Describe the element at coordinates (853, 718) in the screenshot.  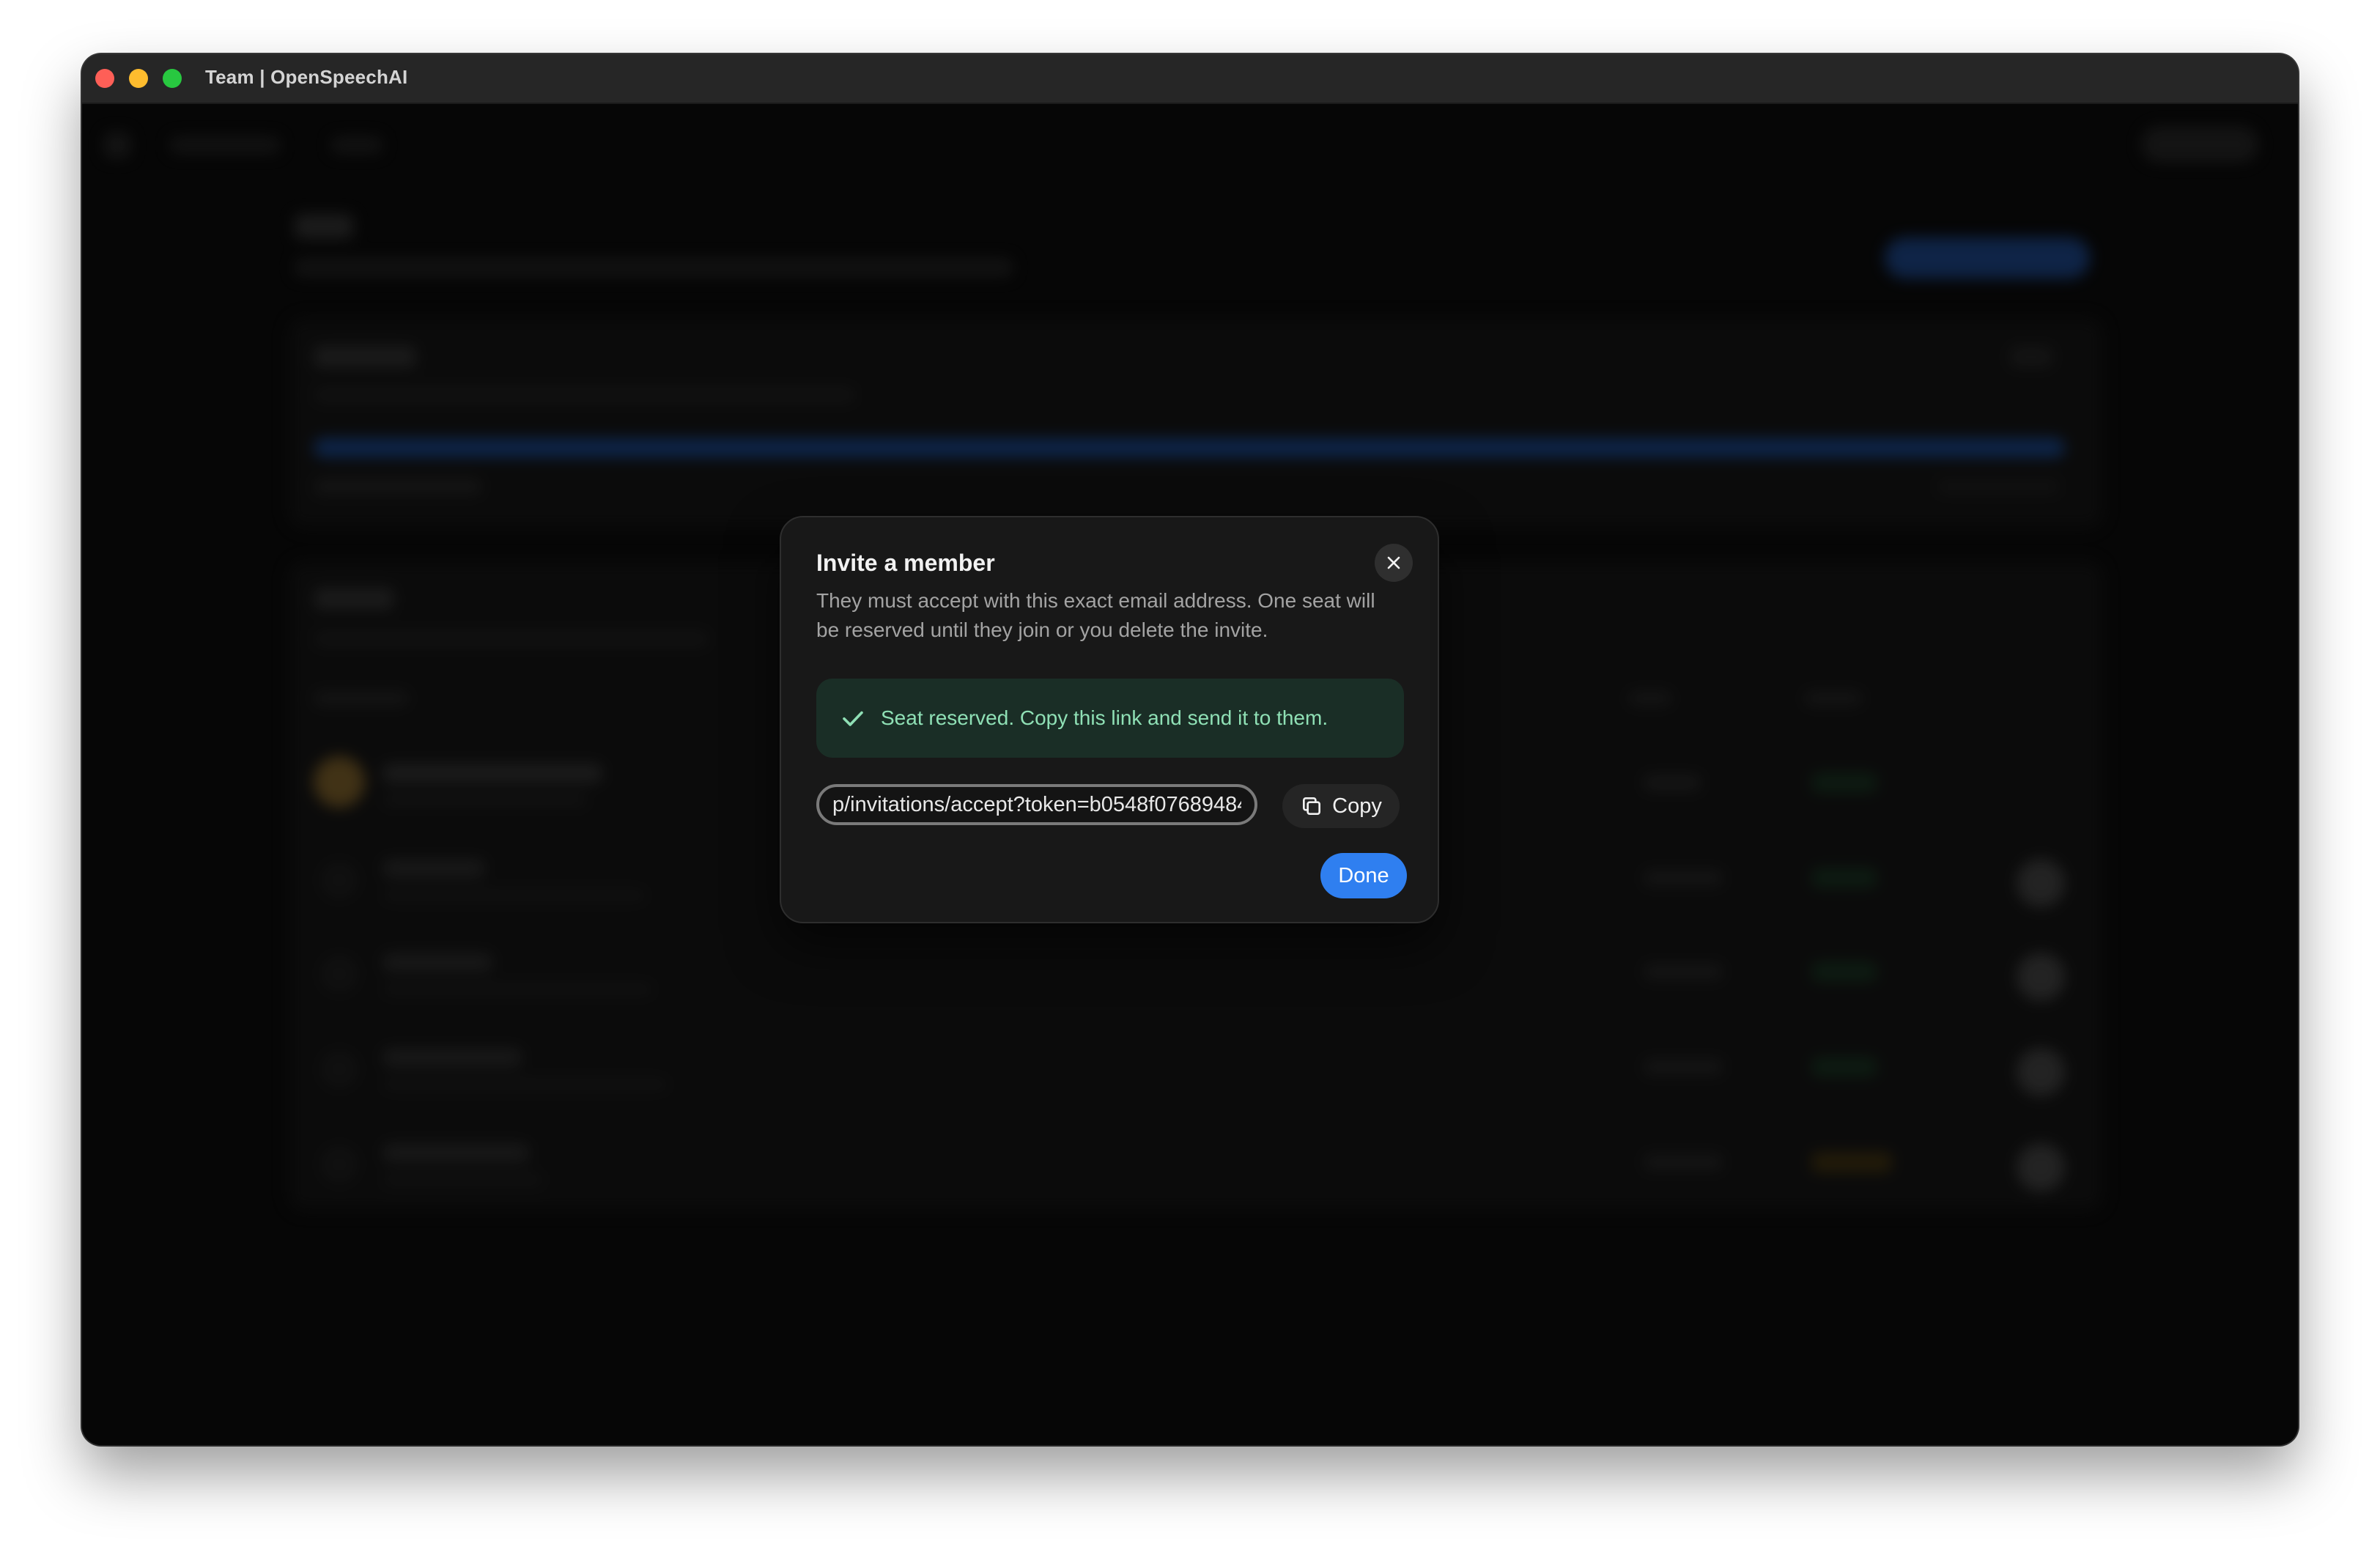
I see `check-icon` at that location.